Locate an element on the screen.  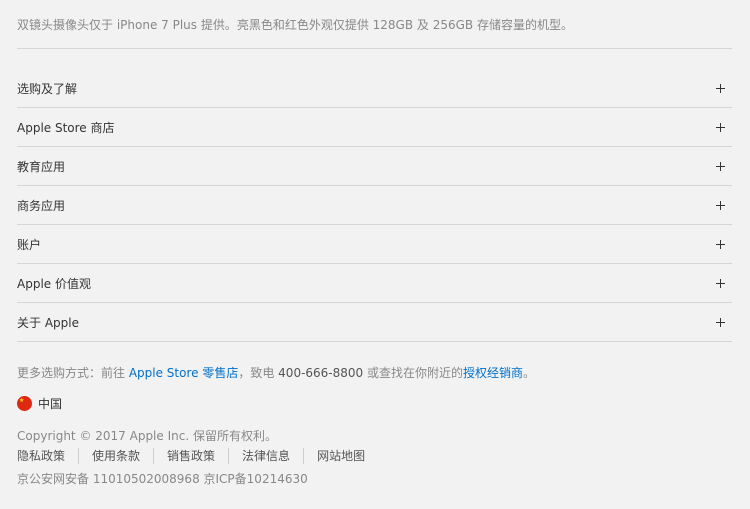
shop-end: 。 is located at coordinates (529, 373).